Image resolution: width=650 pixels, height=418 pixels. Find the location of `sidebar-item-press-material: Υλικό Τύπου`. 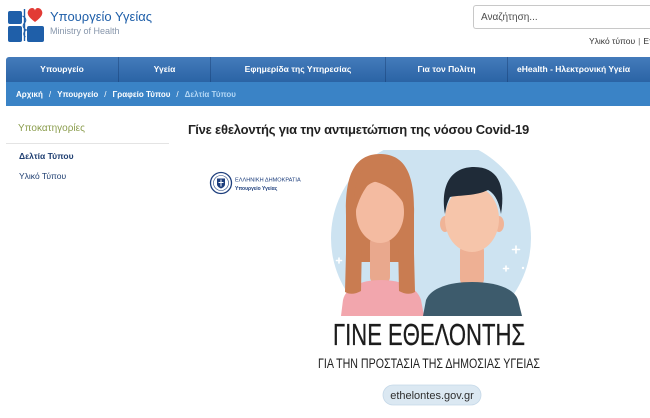

sidebar-item-press-material: Υλικό Τύπου is located at coordinates (42, 176).